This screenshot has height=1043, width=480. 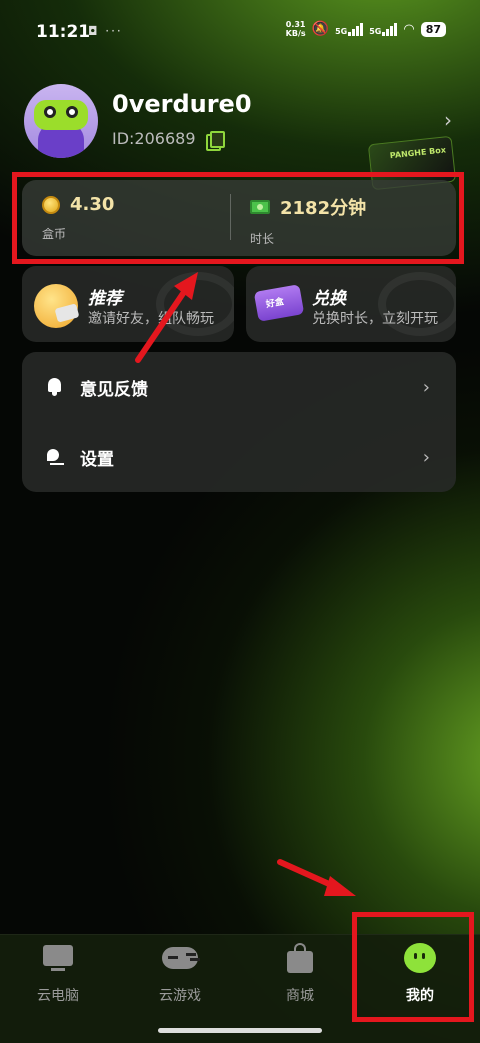 What do you see at coordinates (180, 996) in the screenshot?
I see `nav-label: 云游戏` at bounding box center [180, 996].